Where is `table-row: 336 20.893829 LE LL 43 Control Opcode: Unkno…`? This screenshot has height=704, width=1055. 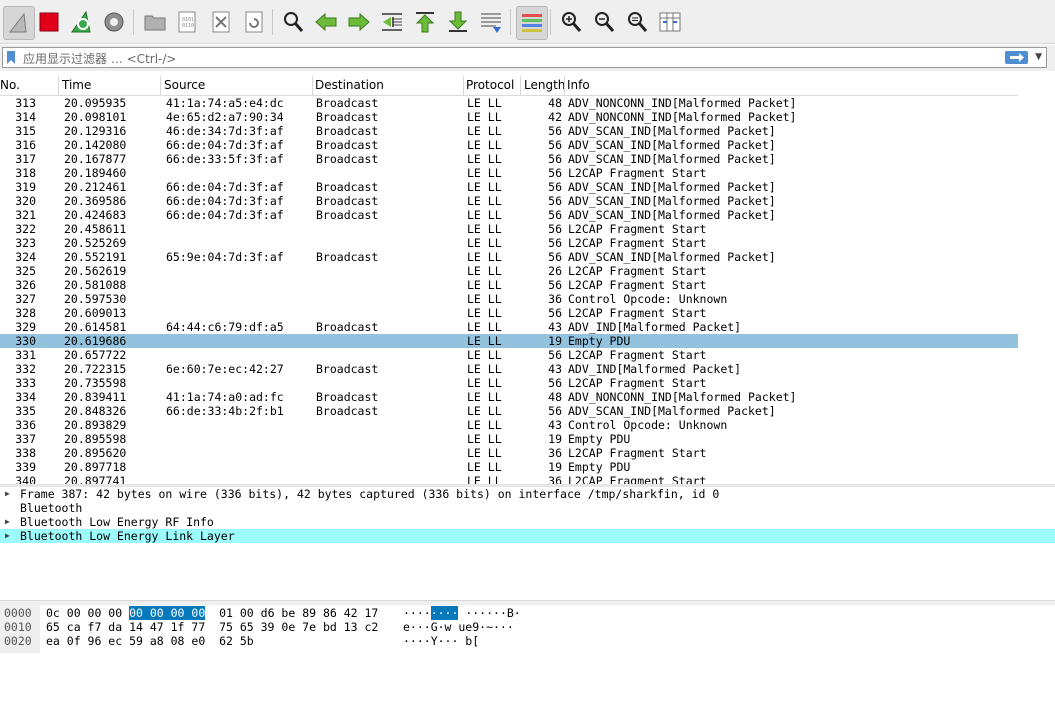 table-row: 336 20.893829 LE LL 43 Control Opcode: Unkno… is located at coordinates (509, 425).